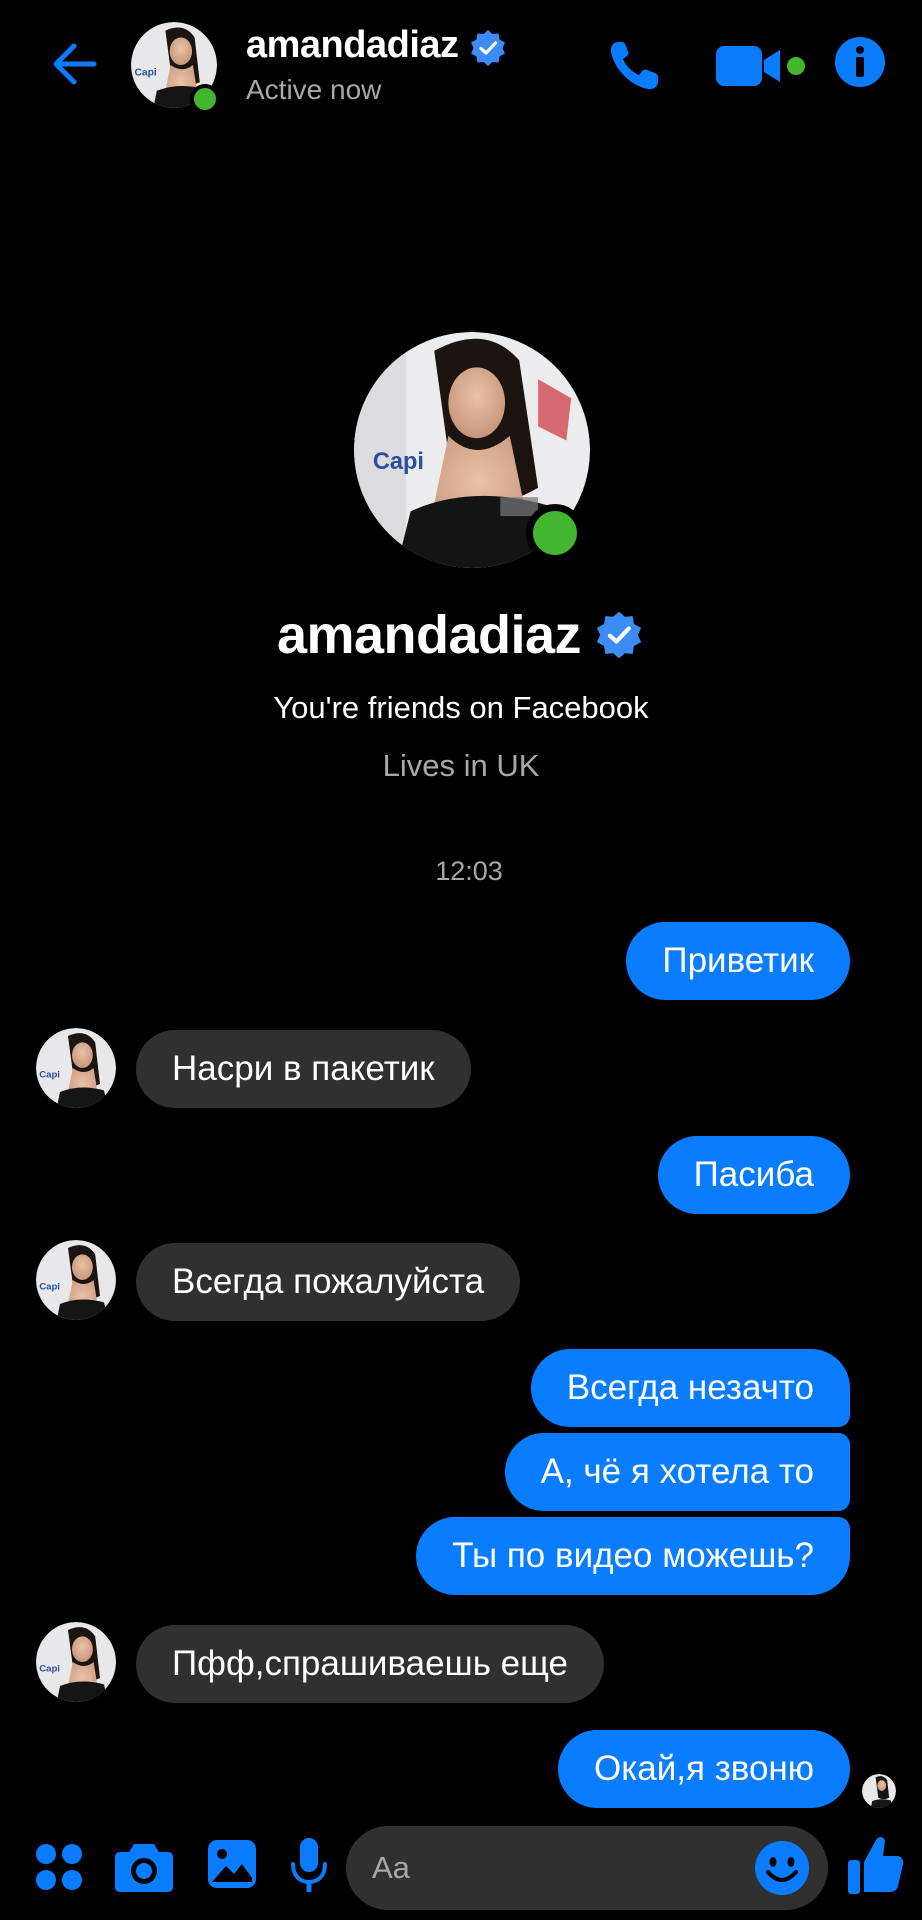 The width and height of the screenshot is (922, 1920). I want to click on profile-name: amandadiaz, so click(429, 635).